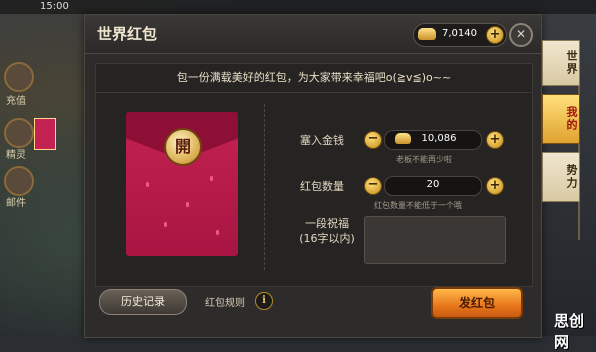 The height and width of the screenshot is (352, 596). Describe the element at coordinates (19, 133) in the screenshot. I see `wizard-icon` at that location.